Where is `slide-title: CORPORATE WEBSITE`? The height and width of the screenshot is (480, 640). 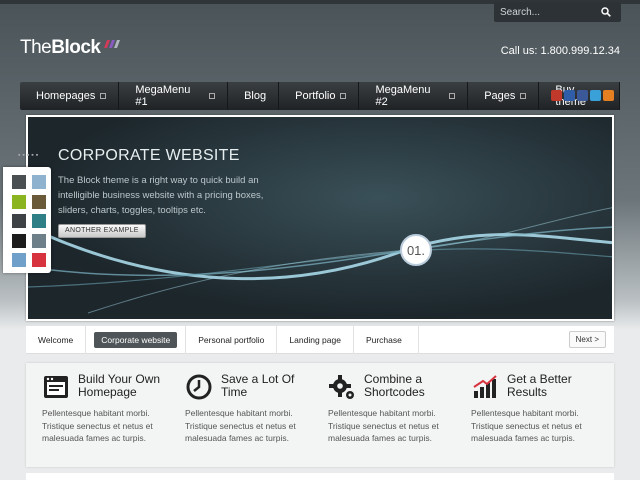
slide-title: CORPORATE WEBSITE is located at coordinates (149, 155).